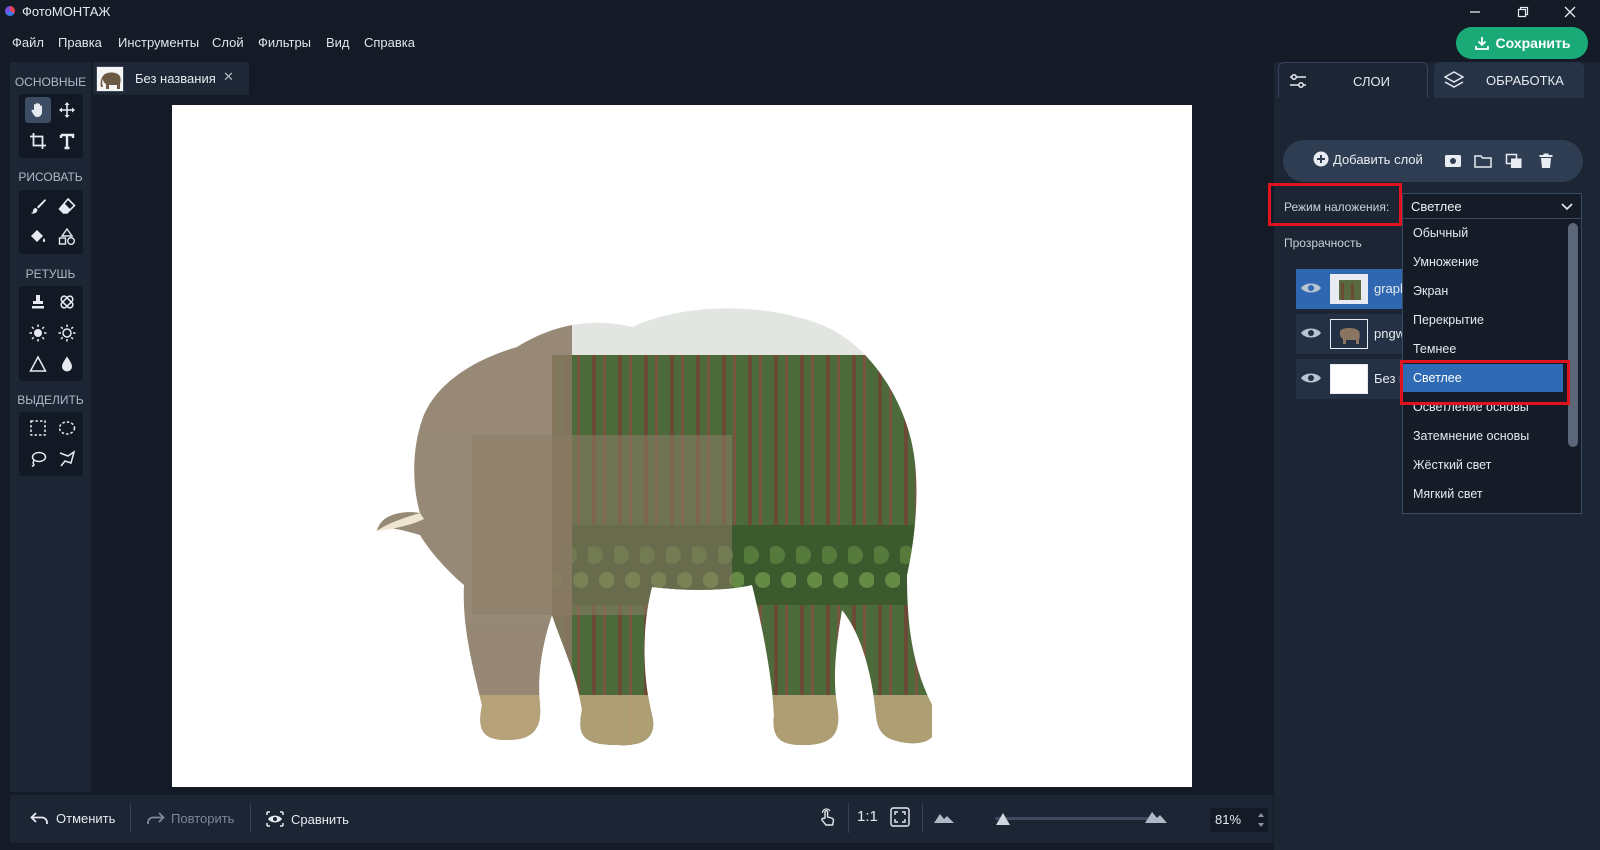  I want to click on delete-layer-button, so click(1546, 161).